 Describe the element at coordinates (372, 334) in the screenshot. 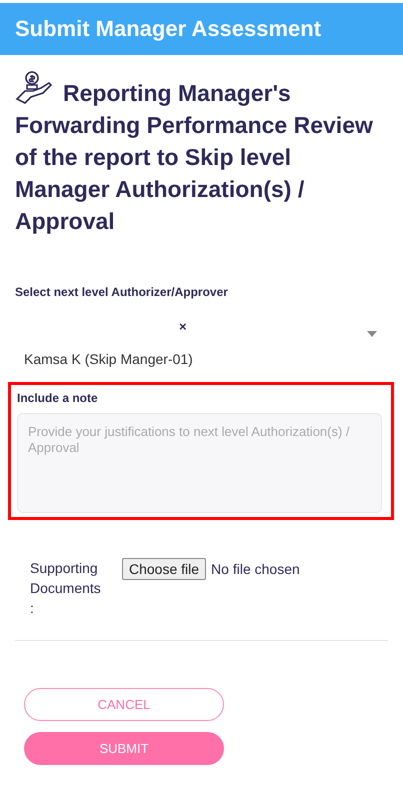

I see `caret-icon` at that location.